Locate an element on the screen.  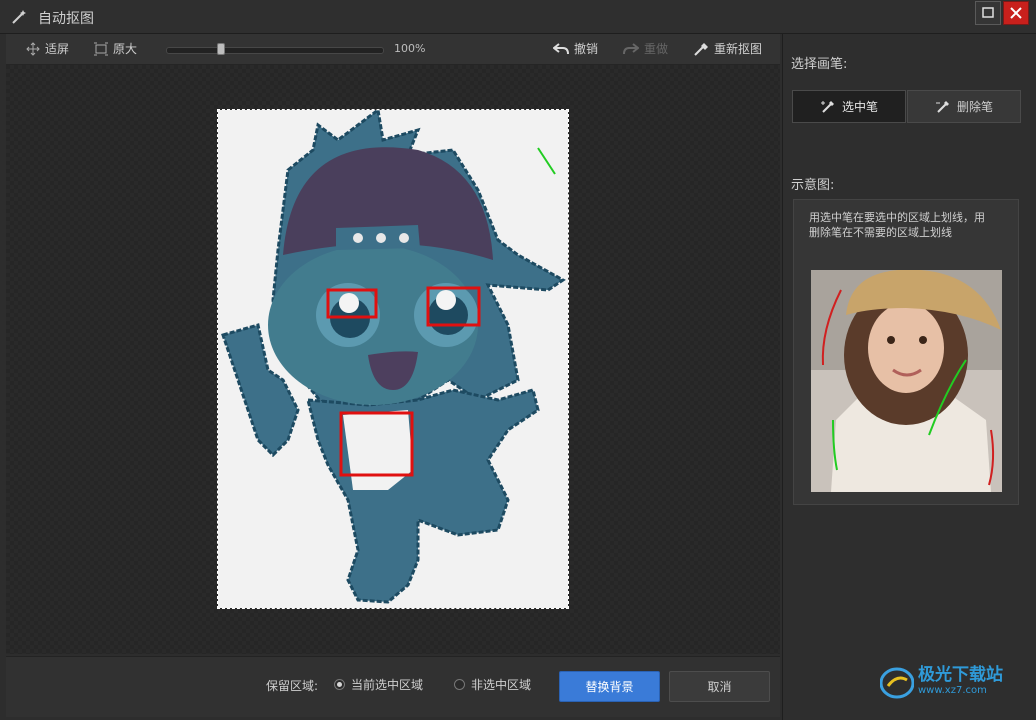
title-bar: 自动抠图 is located at coordinates (518, 17).